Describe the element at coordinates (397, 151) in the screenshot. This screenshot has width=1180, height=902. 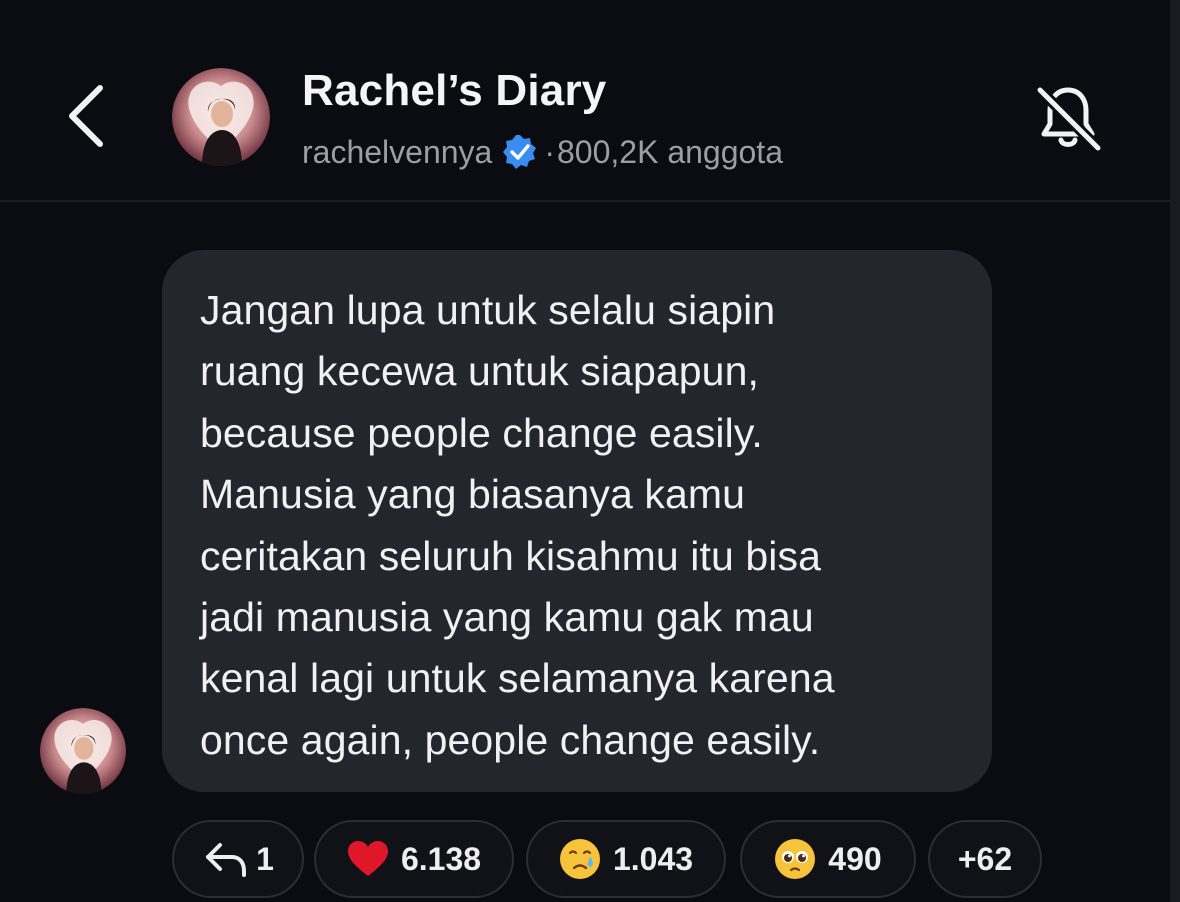
I see `channel-handle: rachelvennya` at that location.